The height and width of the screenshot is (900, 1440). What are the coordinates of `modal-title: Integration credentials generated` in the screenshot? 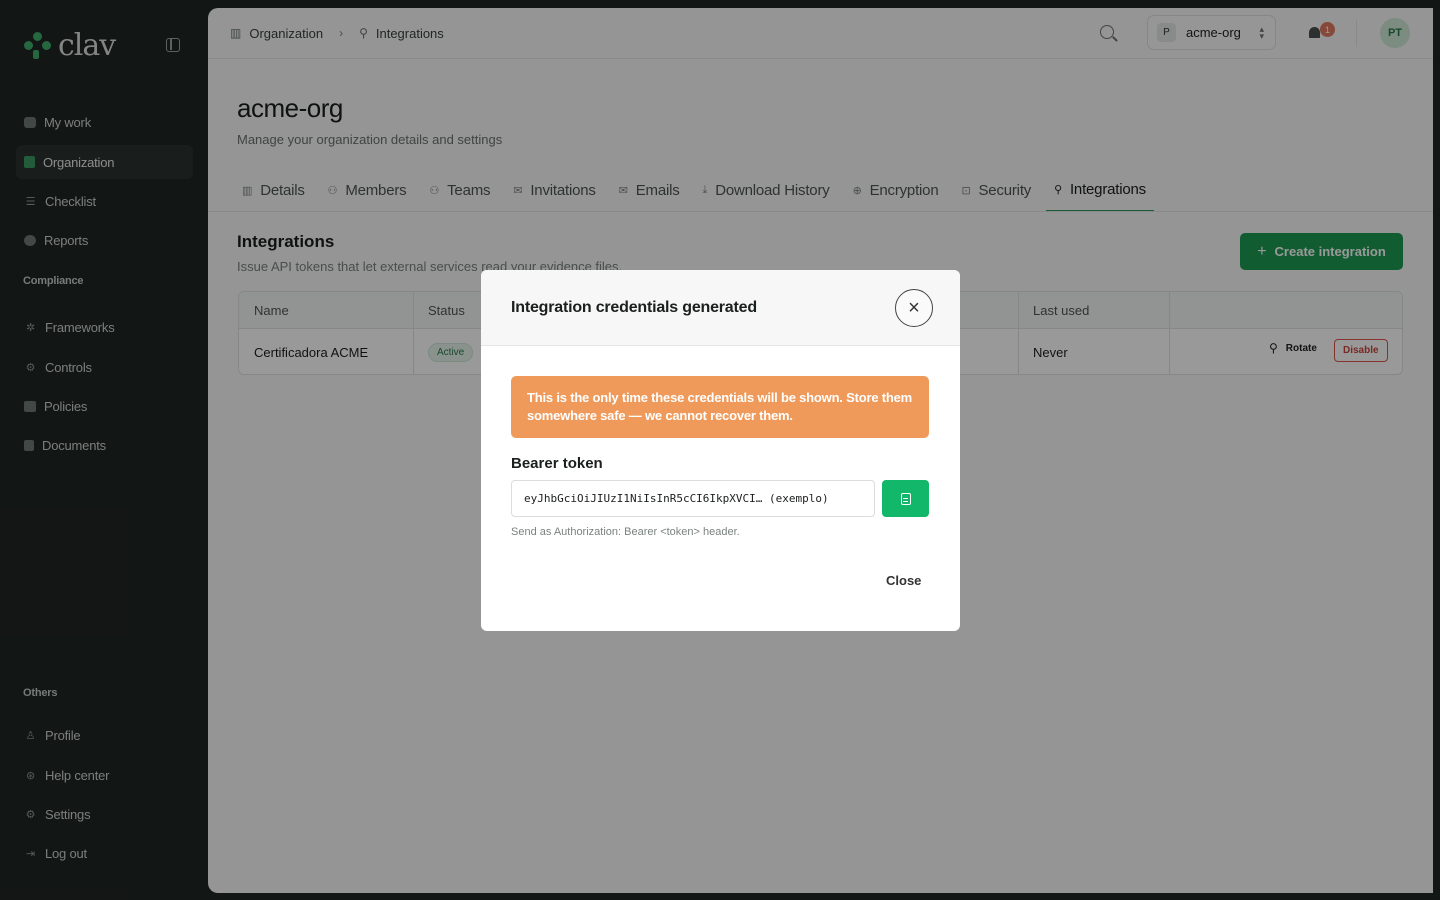 It's located at (634, 307).